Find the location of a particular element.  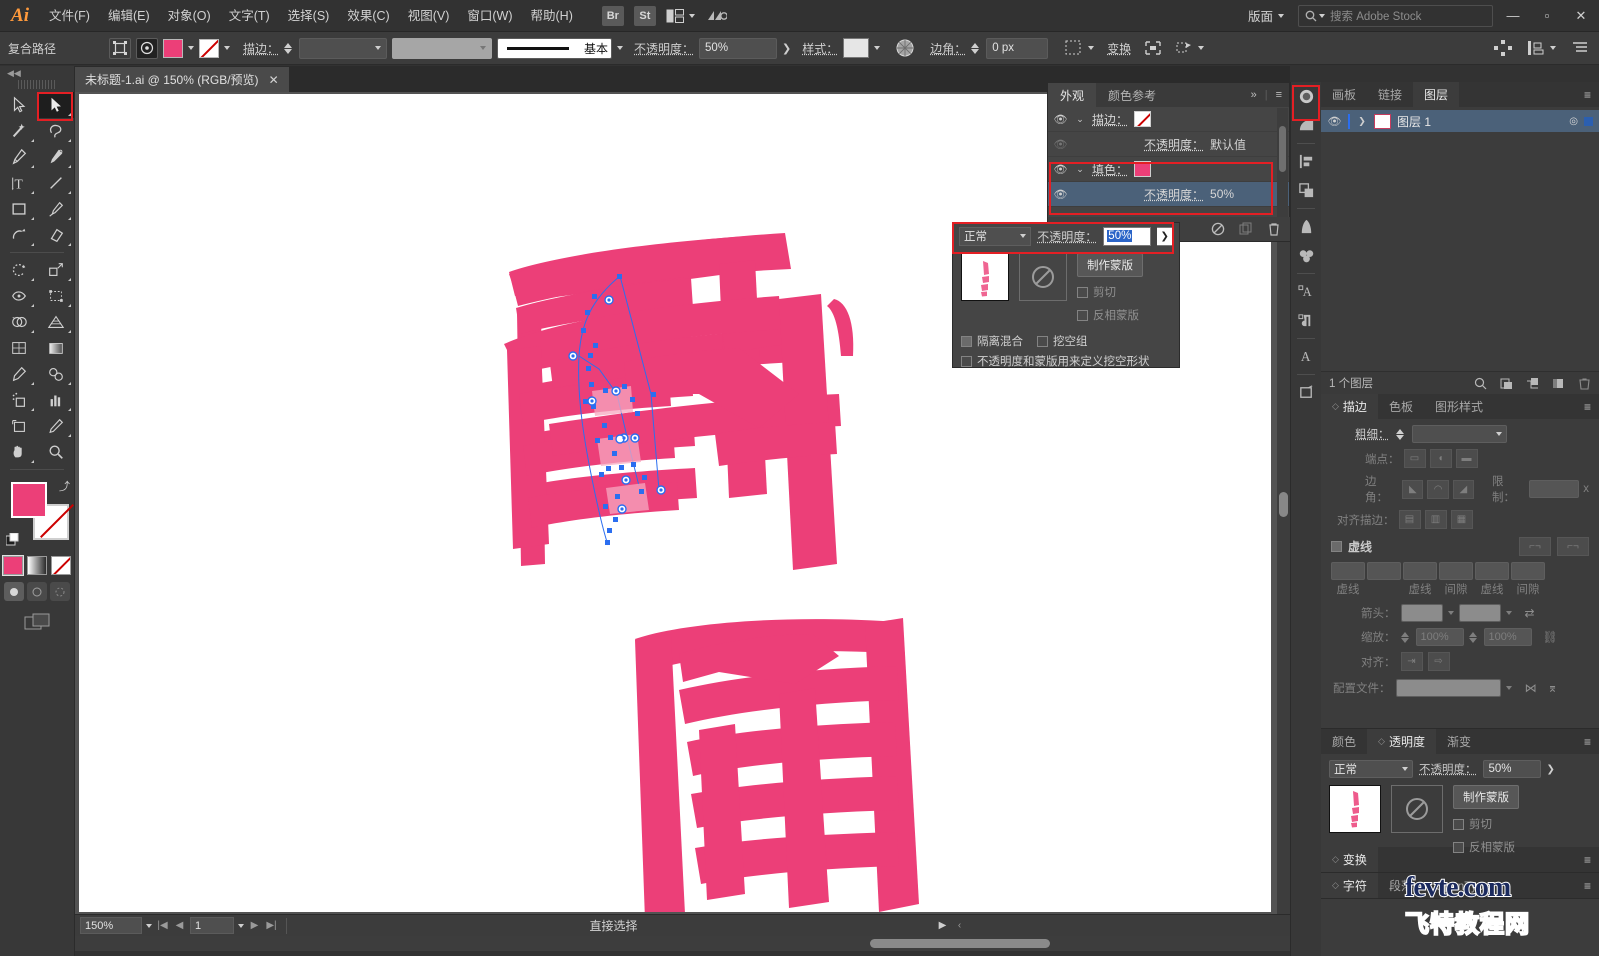

tool-status-label: 直接选择 is located at coordinates (613, 925).